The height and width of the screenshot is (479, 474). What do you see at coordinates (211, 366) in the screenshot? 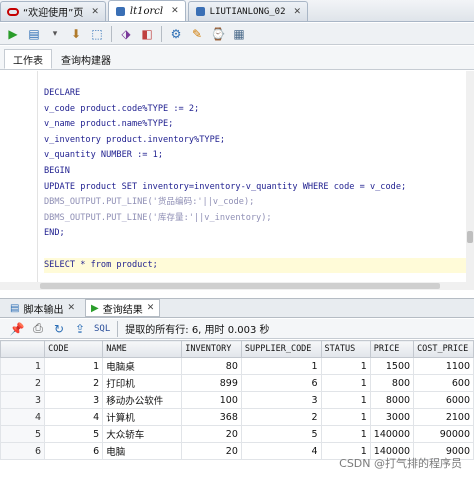
I see `table-cell: 80` at bounding box center [211, 366].